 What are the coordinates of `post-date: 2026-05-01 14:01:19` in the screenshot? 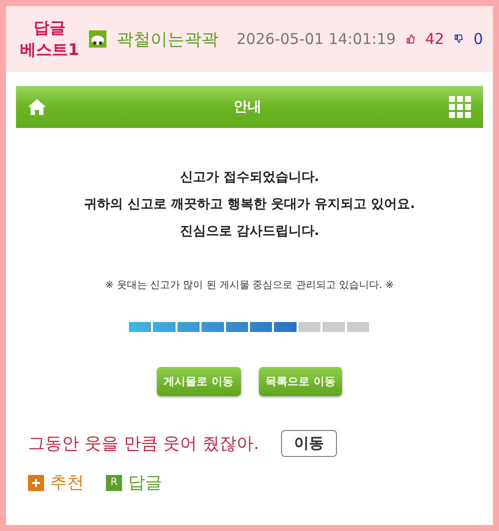 It's located at (316, 39).